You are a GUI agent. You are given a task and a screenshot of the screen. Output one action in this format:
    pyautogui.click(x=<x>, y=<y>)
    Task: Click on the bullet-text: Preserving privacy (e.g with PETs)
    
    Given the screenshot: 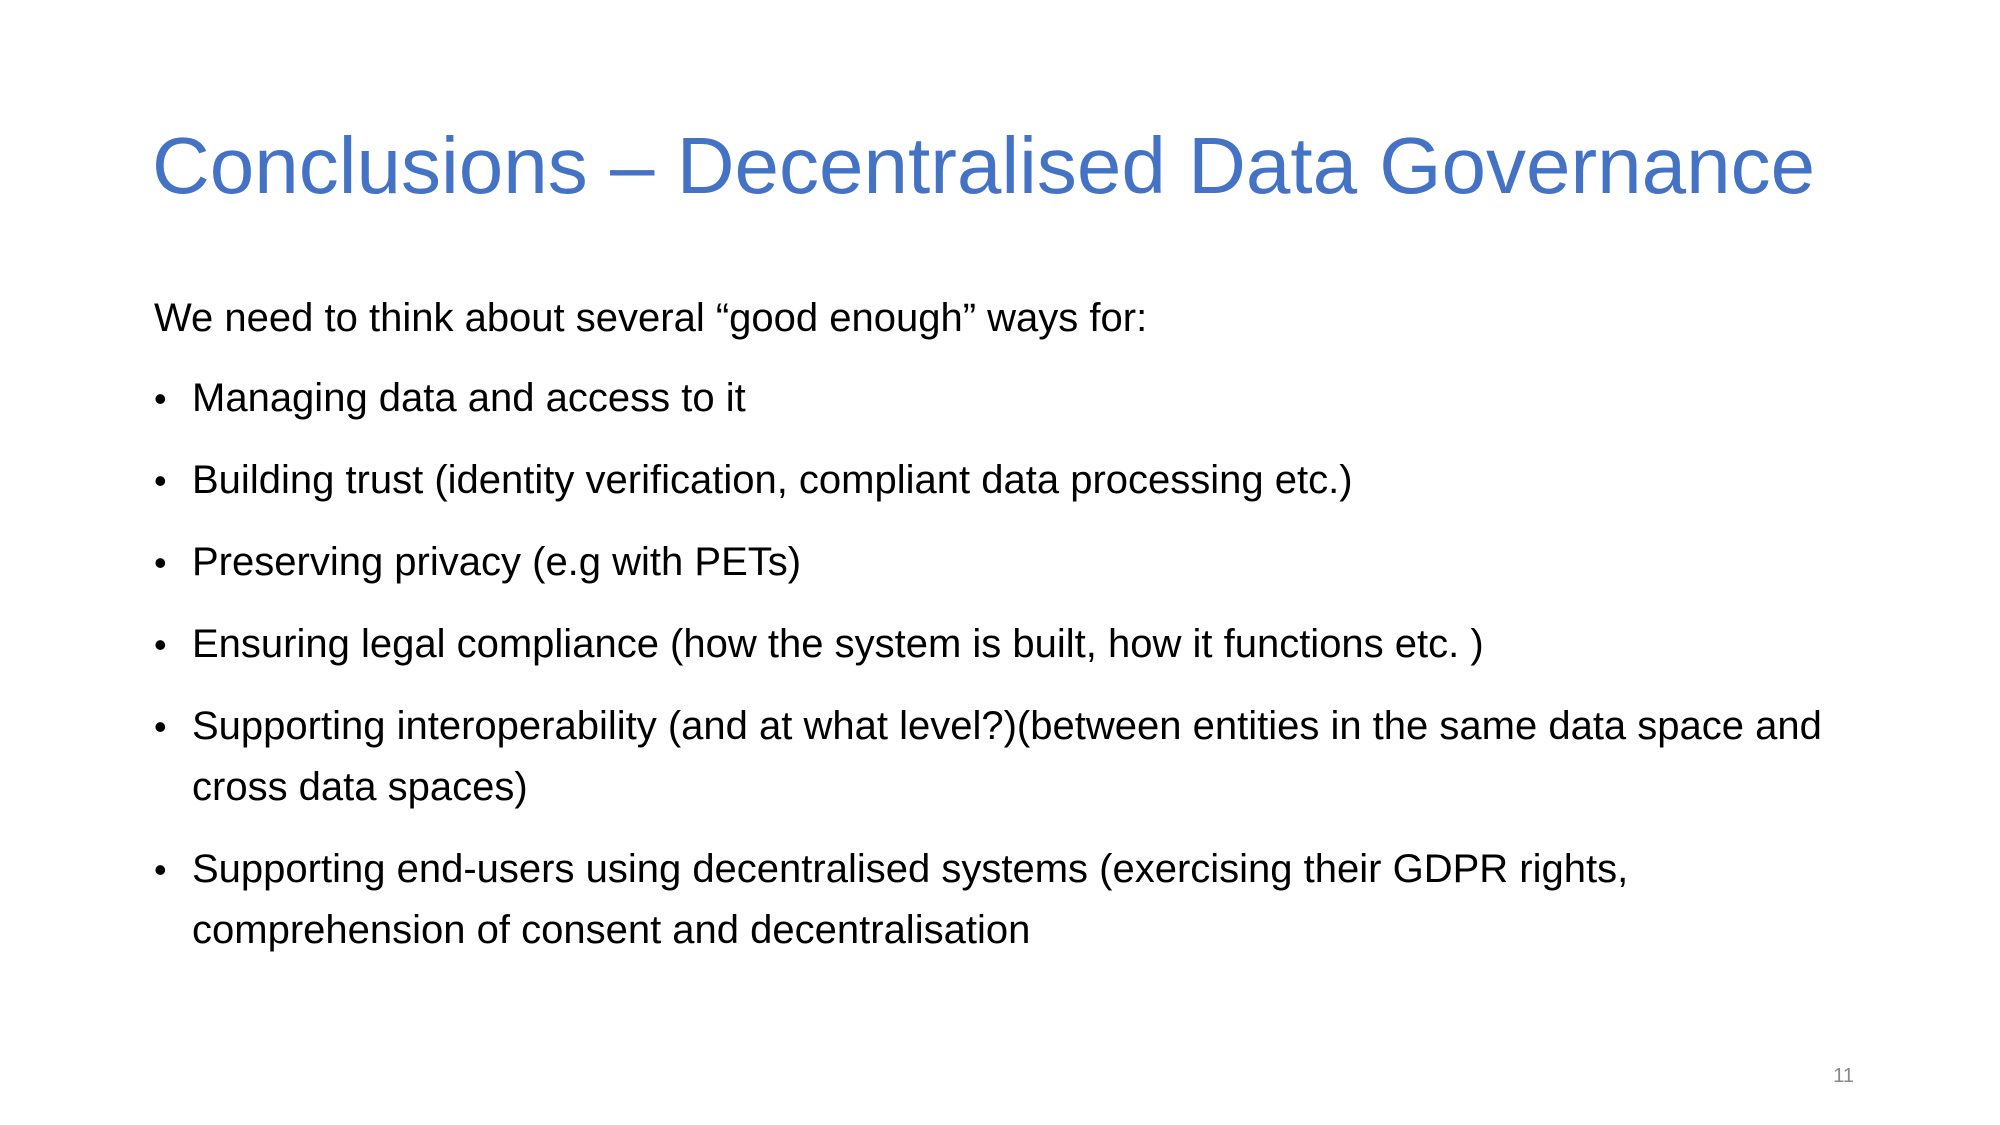 What is the action you would take?
    pyautogui.click(x=497, y=562)
    